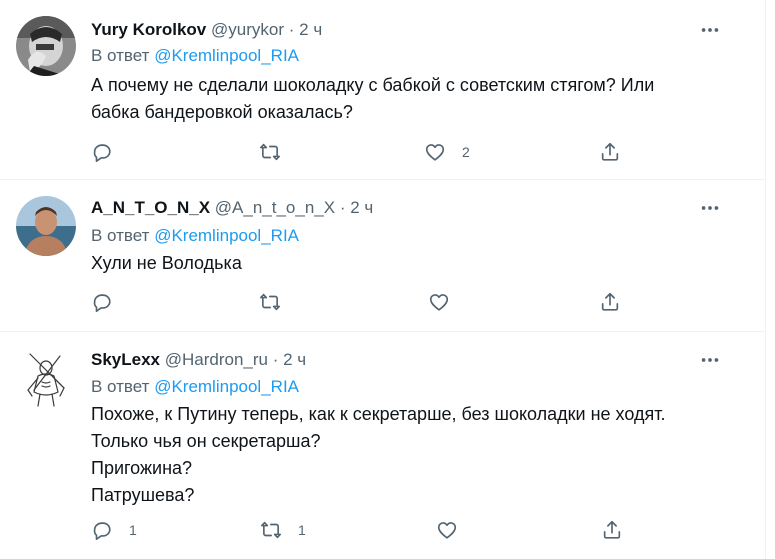 The image size is (775, 559). Describe the element at coordinates (447, 152) in the screenshot. I see `like-button: 2` at that location.